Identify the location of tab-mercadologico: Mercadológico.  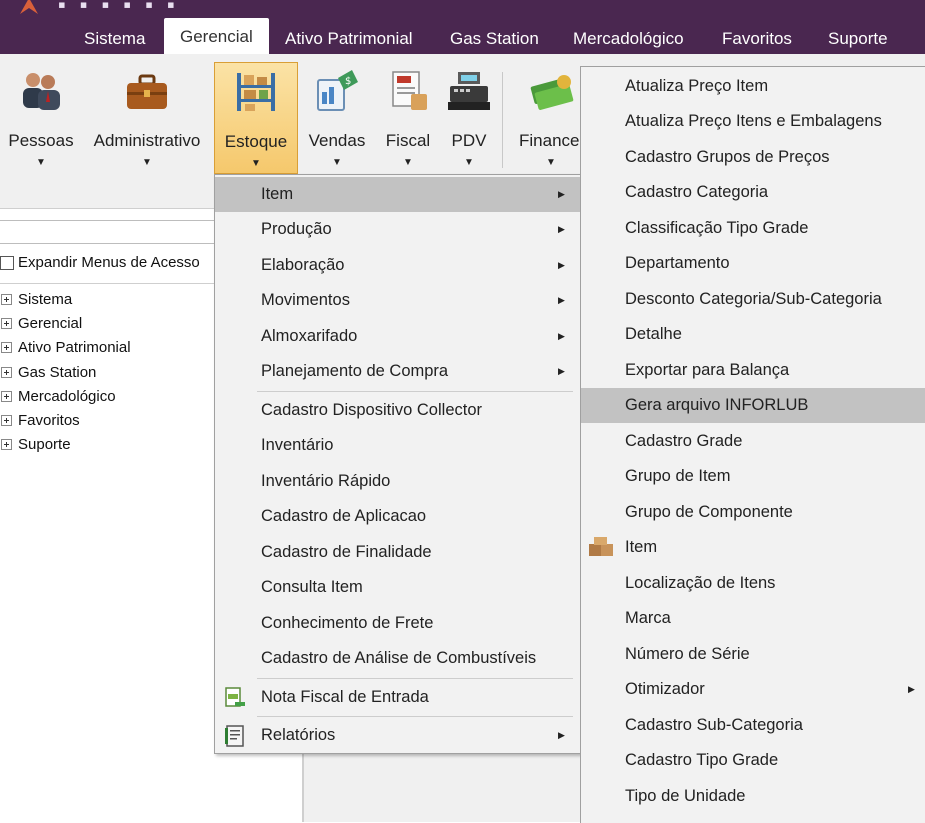
(628, 37).